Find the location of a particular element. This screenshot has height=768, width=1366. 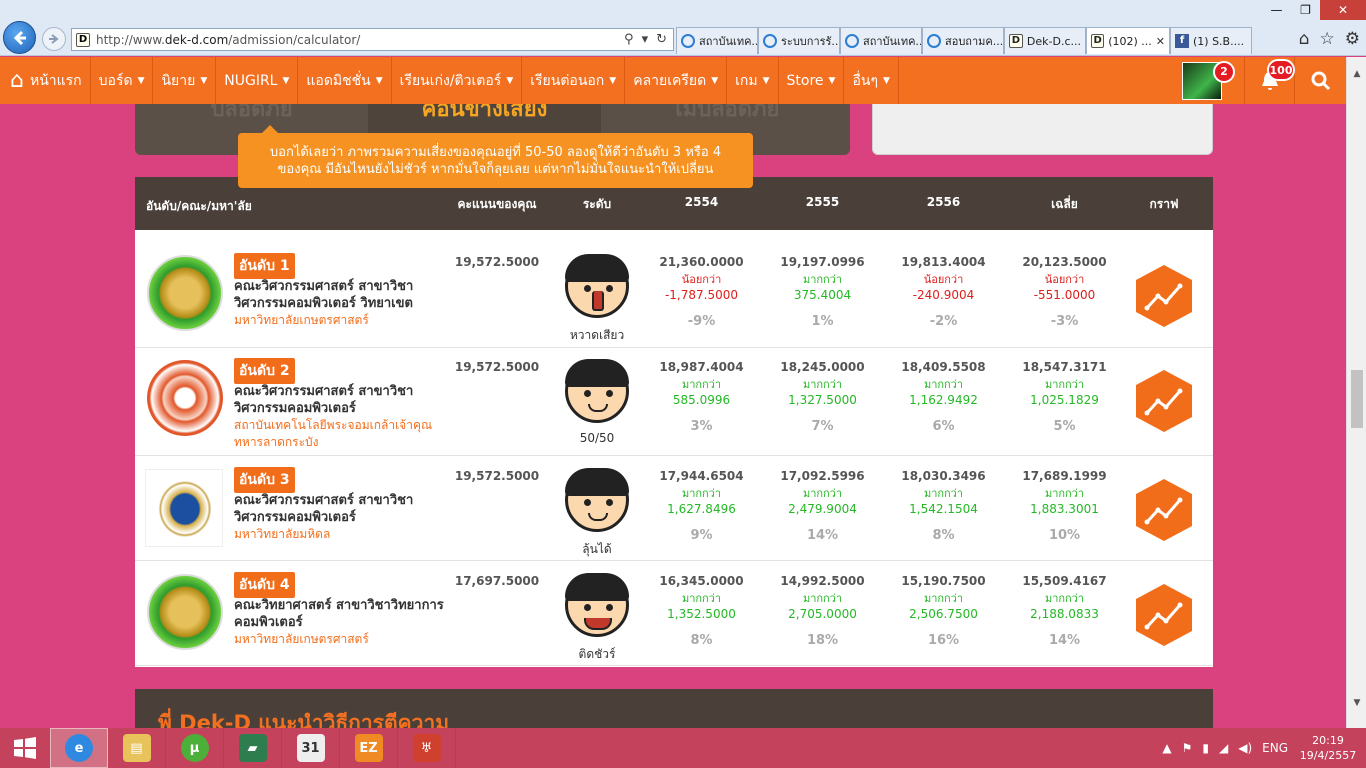

refresh-icon: ↻ is located at coordinates (661, 39).